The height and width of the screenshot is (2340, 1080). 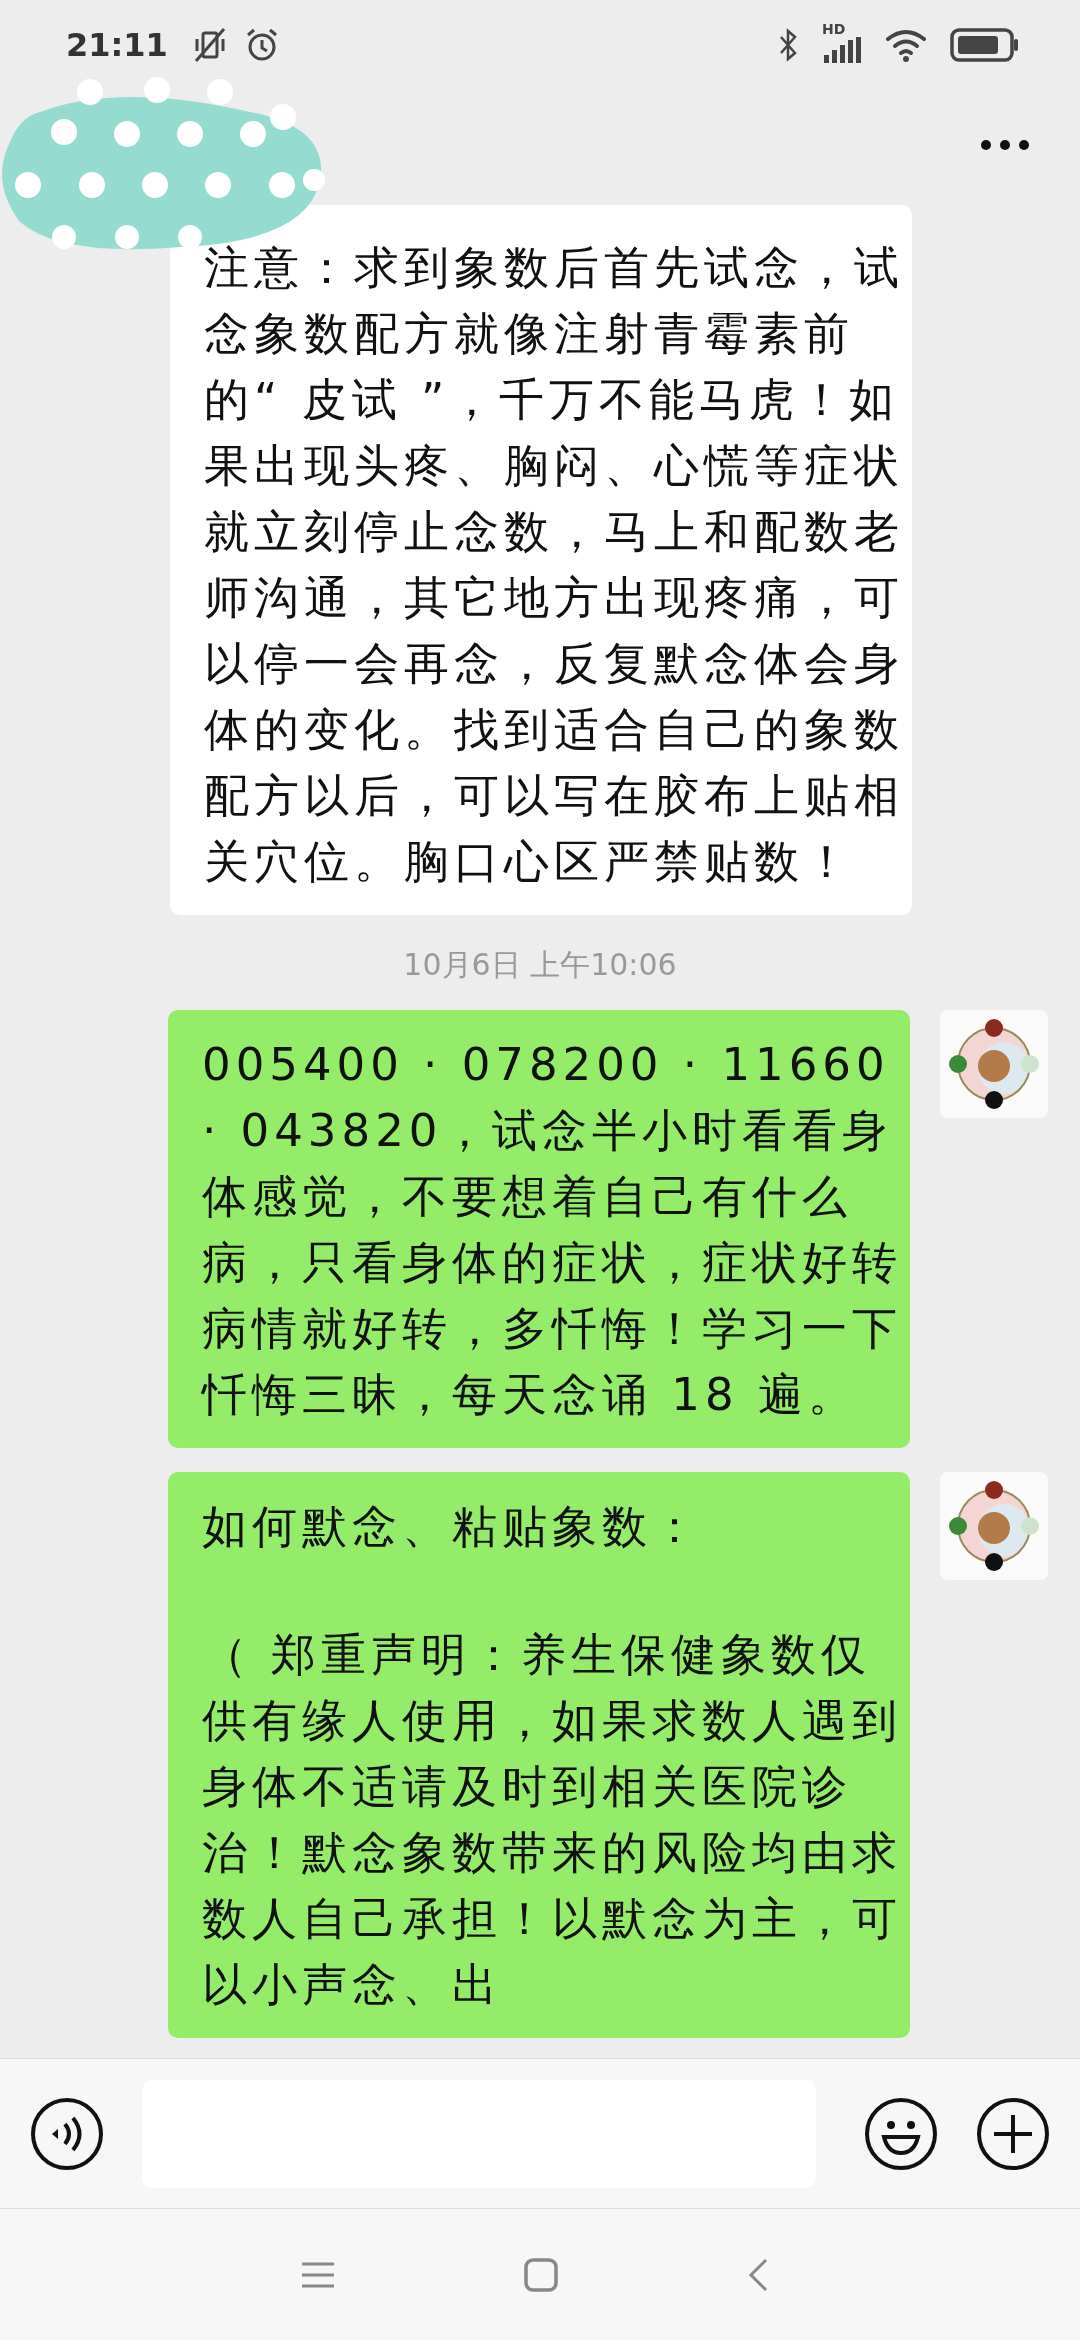 What do you see at coordinates (452, 1527) in the screenshot?
I see `message-text: 如何默念、粘贴象数：` at bounding box center [452, 1527].